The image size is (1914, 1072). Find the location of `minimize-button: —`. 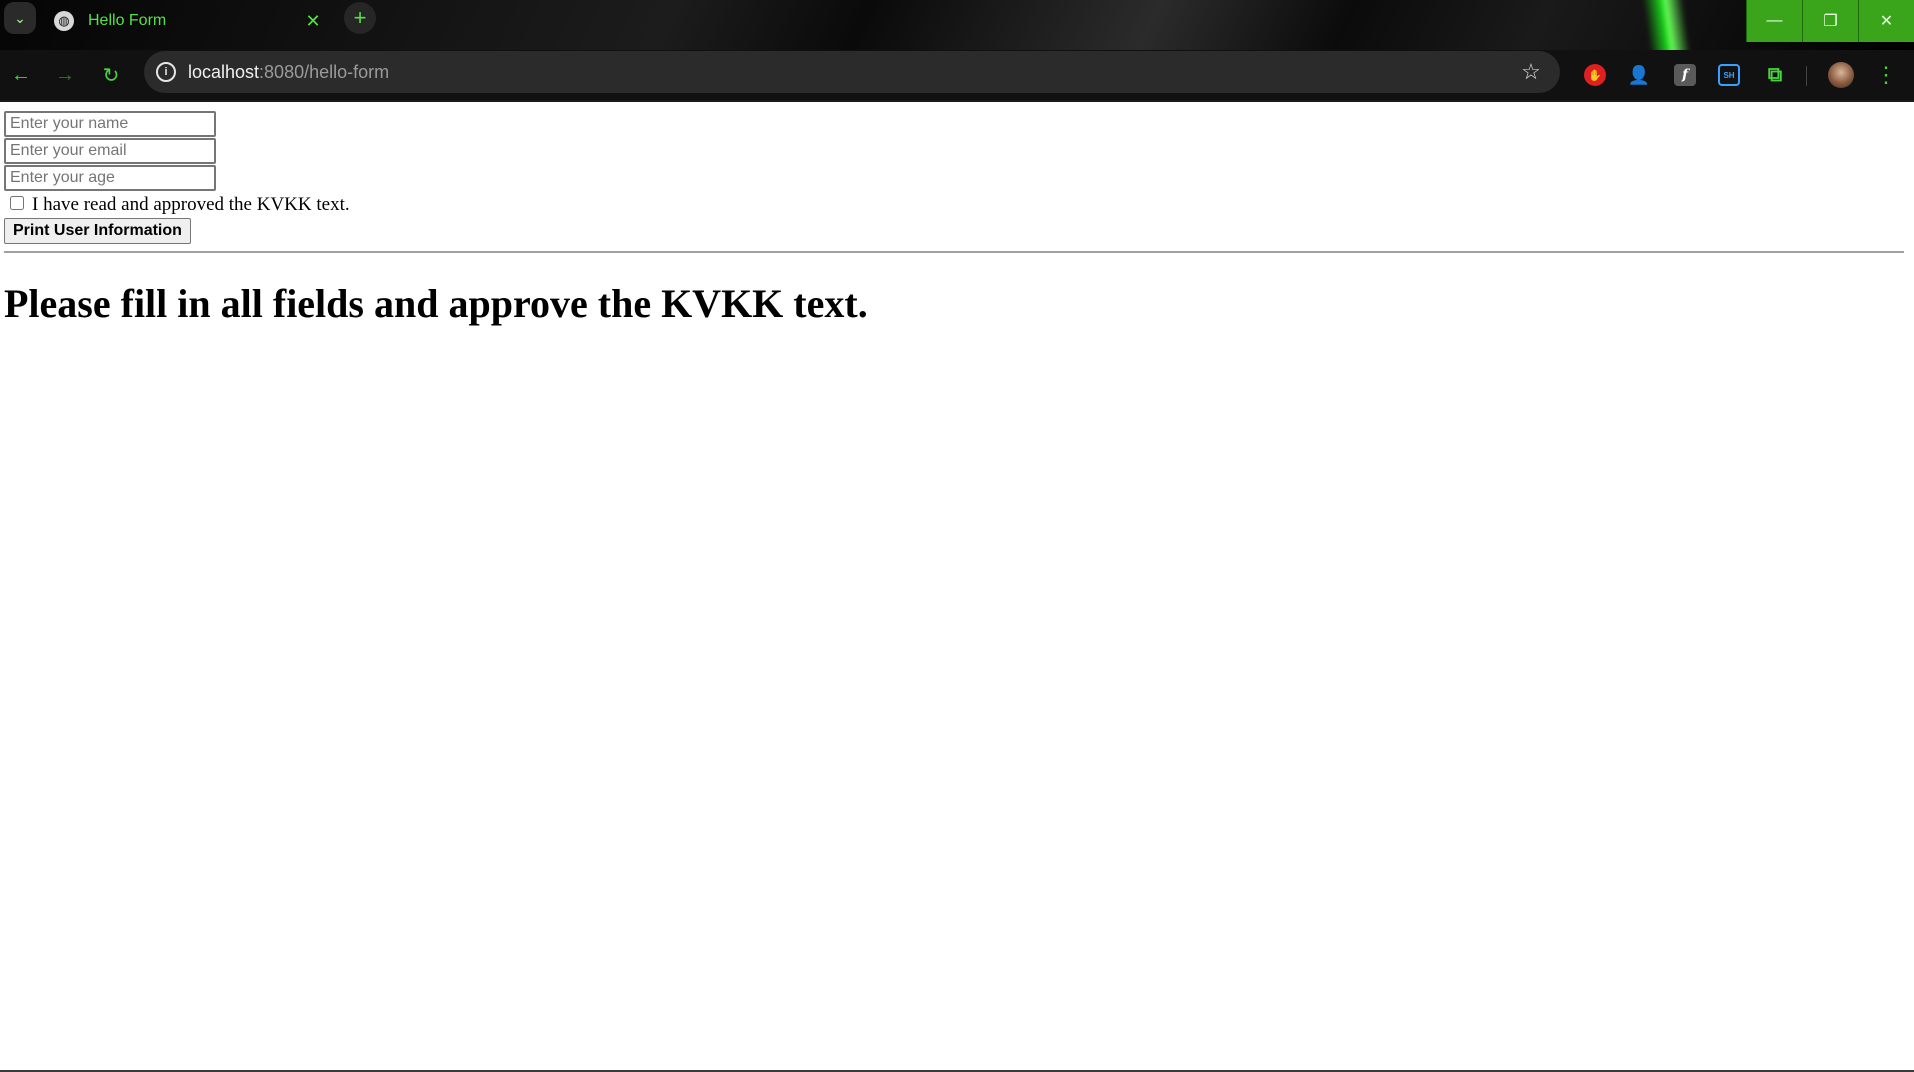

minimize-button: — is located at coordinates (1774, 21).